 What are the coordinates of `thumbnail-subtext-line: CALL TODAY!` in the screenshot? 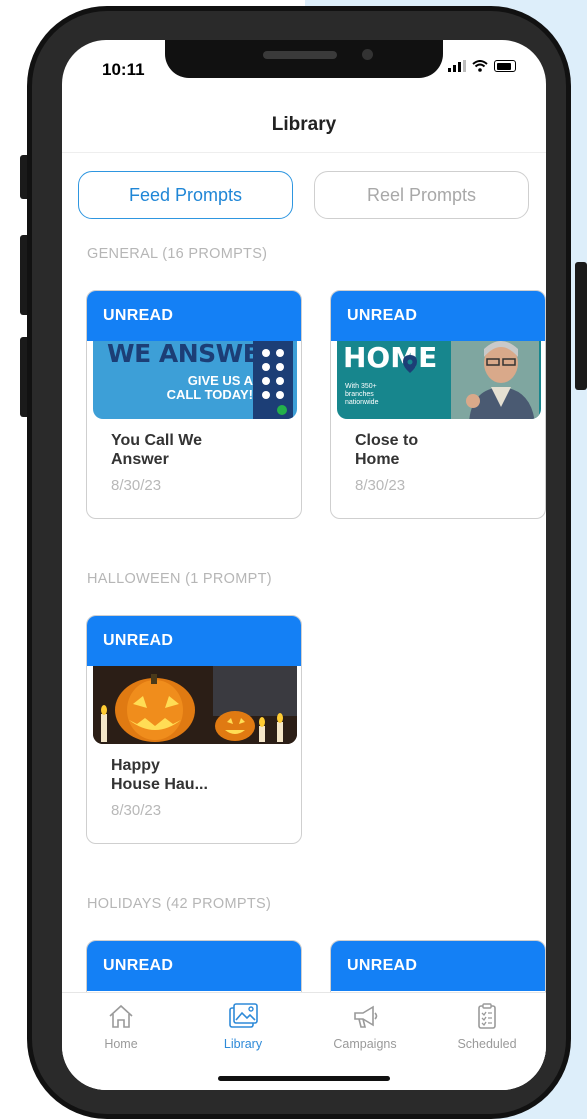 It's located at (209, 394).